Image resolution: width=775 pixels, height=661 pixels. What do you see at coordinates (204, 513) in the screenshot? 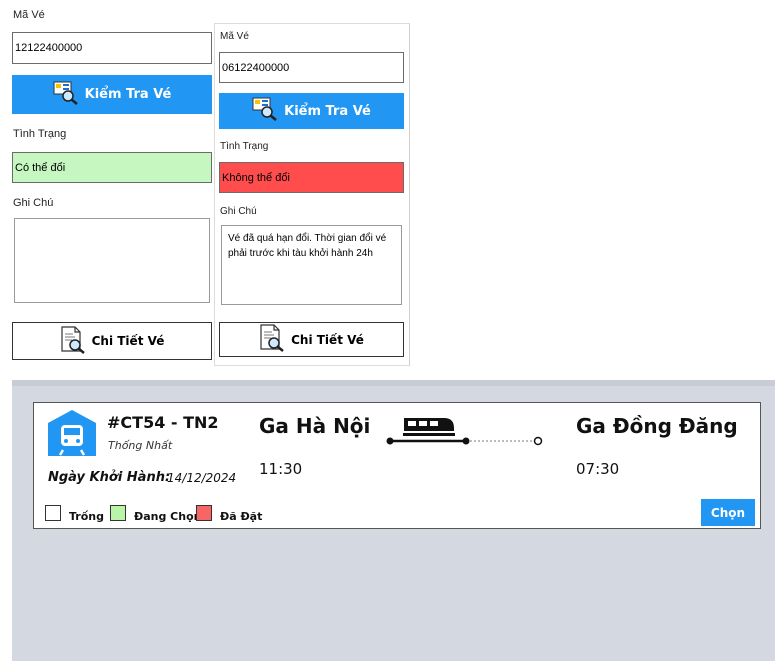
I see `legend-booked-swatch` at bounding box center [204, 513].